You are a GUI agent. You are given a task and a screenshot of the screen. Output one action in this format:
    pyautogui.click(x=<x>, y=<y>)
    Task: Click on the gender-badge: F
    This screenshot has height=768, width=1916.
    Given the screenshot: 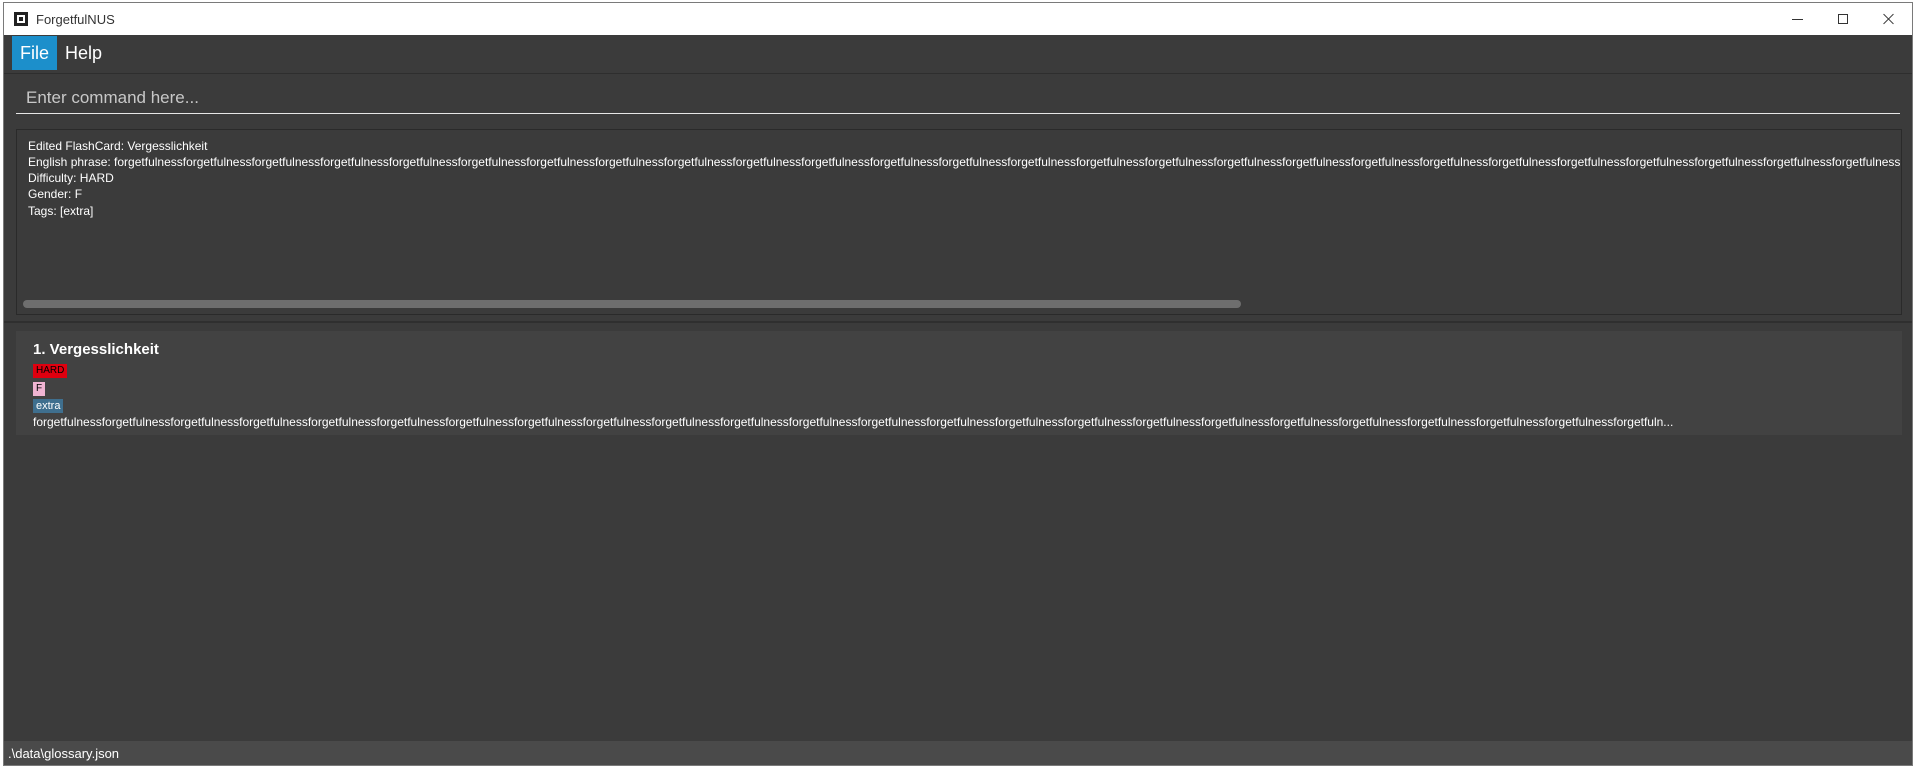 What is the action you would take?
    pyautogui.click(x=39, y=389)
    